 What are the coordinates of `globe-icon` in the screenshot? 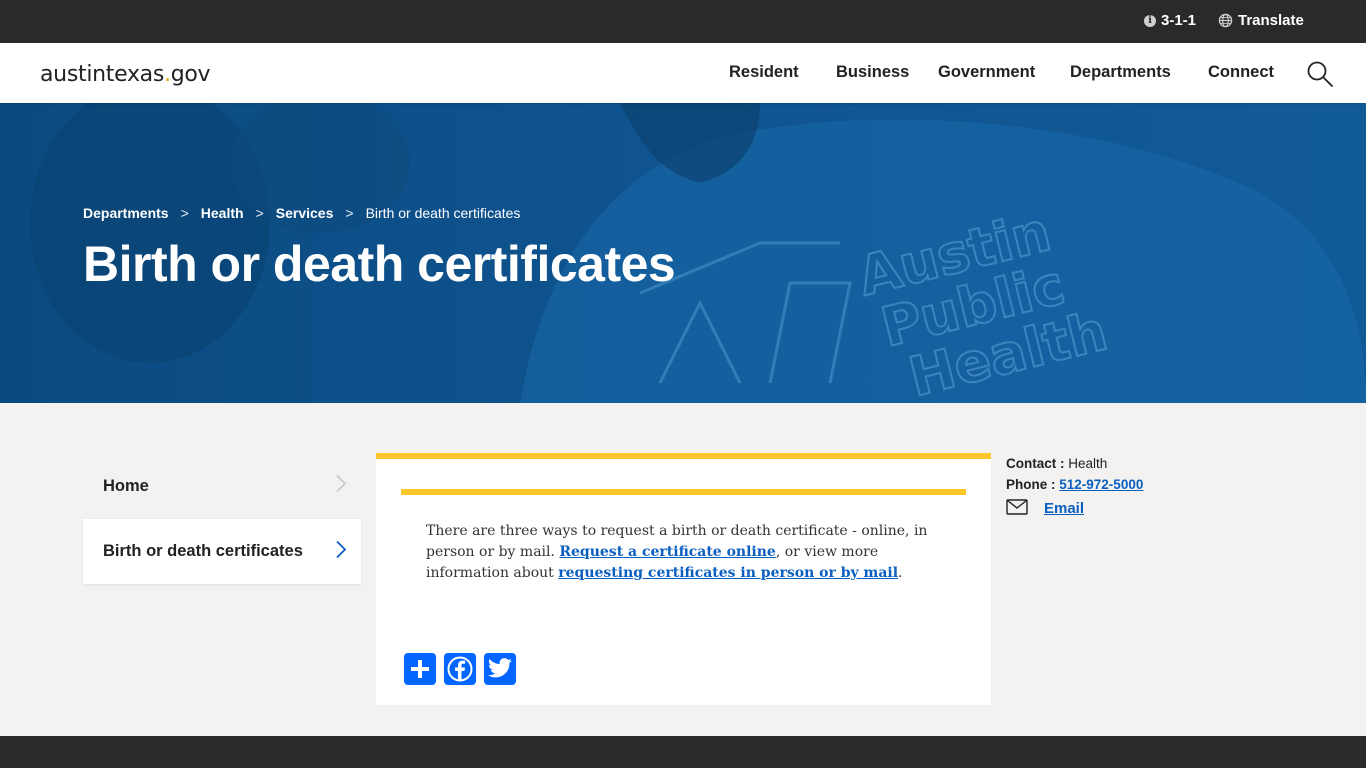 It's located at (1225, 20).